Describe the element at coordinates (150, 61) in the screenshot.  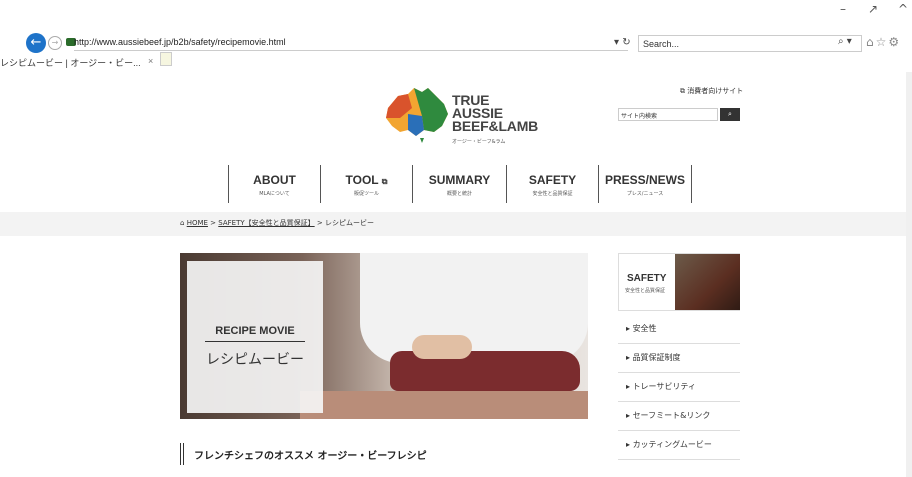
I see `tab-close-icon: ×` at that location.